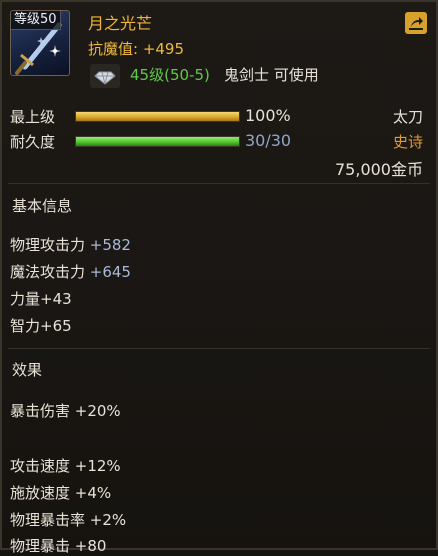 The width and height of the screenshot is (438, 556). I want to click on max-level-bar-fill, so click(157, 116).